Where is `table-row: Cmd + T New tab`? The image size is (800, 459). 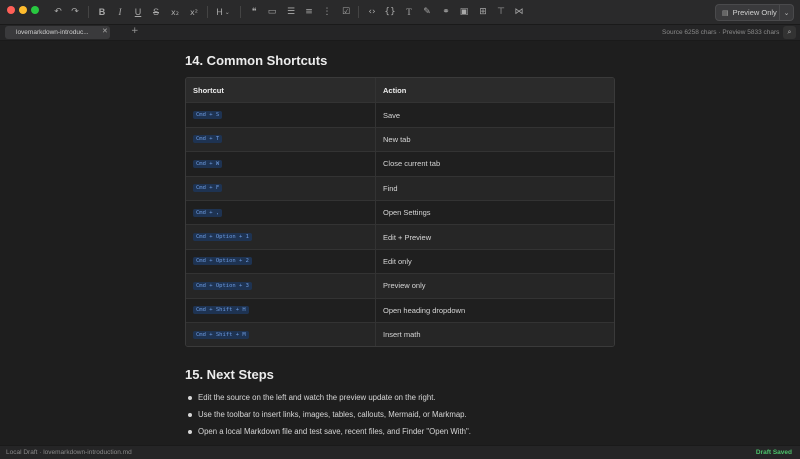
table-row: Cmd + T New tab is located at coordinates (400, 139).